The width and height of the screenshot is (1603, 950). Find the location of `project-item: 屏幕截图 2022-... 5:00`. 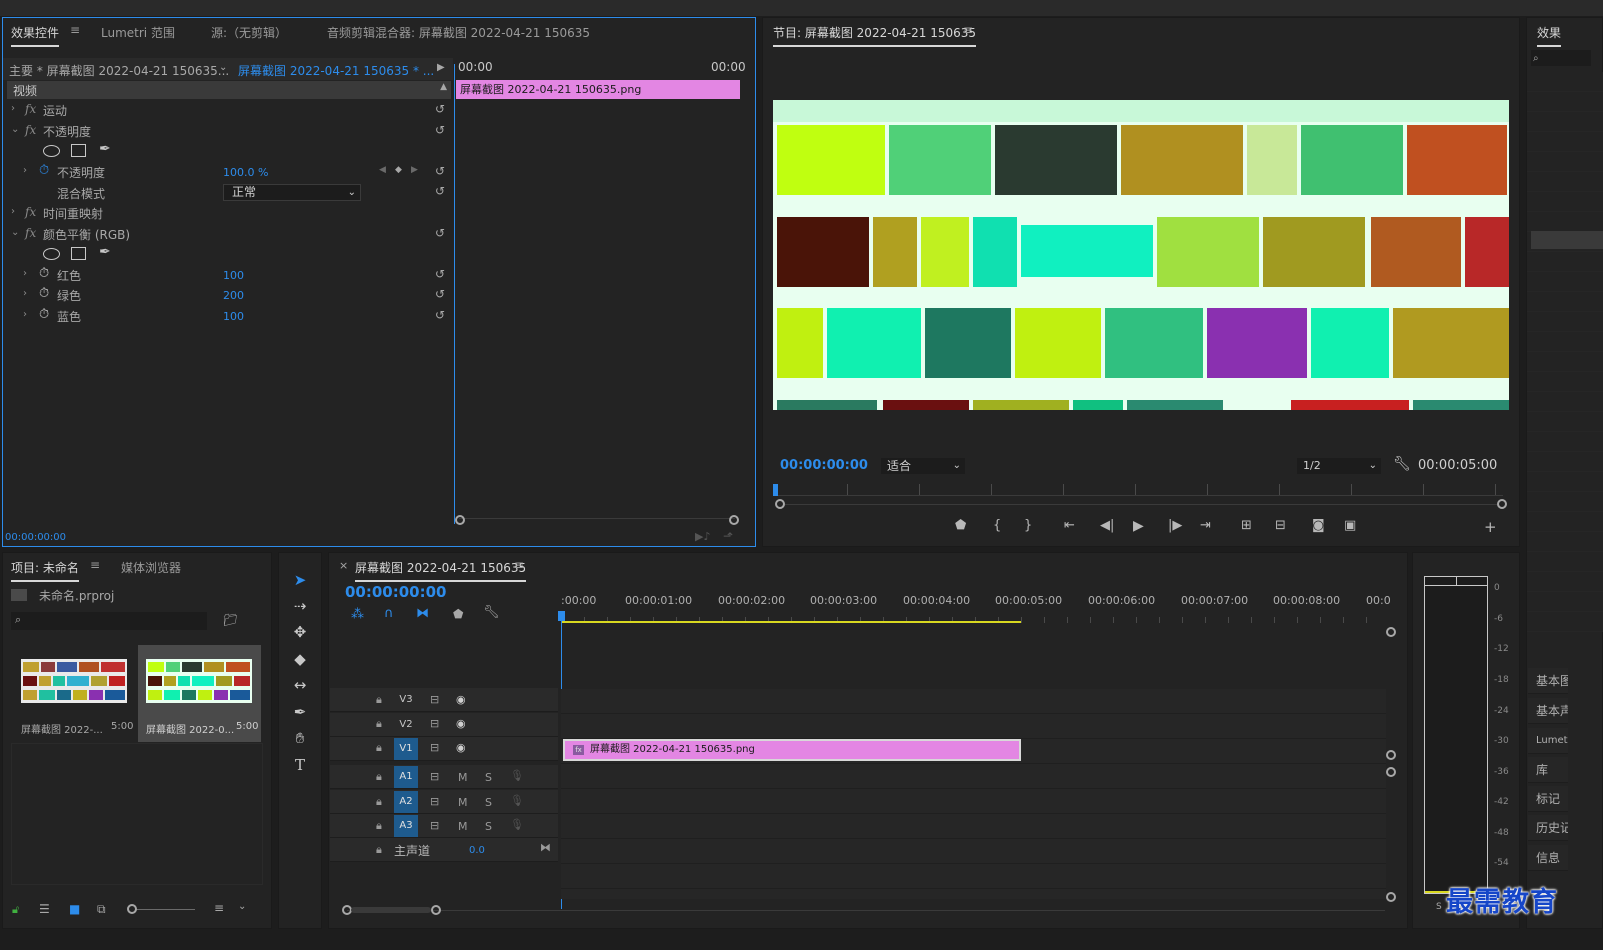

project-item: 屏幕截图 2022-... 5:00 is located at coordinates (74, 693).